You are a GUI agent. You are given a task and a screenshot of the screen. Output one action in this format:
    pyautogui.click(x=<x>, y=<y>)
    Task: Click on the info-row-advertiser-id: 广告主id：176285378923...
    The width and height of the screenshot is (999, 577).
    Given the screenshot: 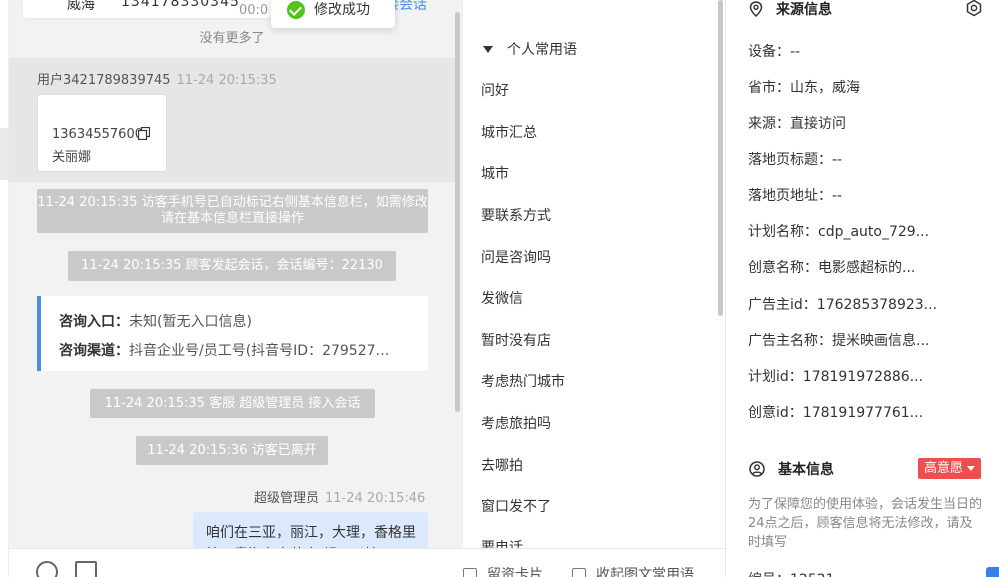 What is the action you would take?
    pyautogui.click(x=843, y=305)
    